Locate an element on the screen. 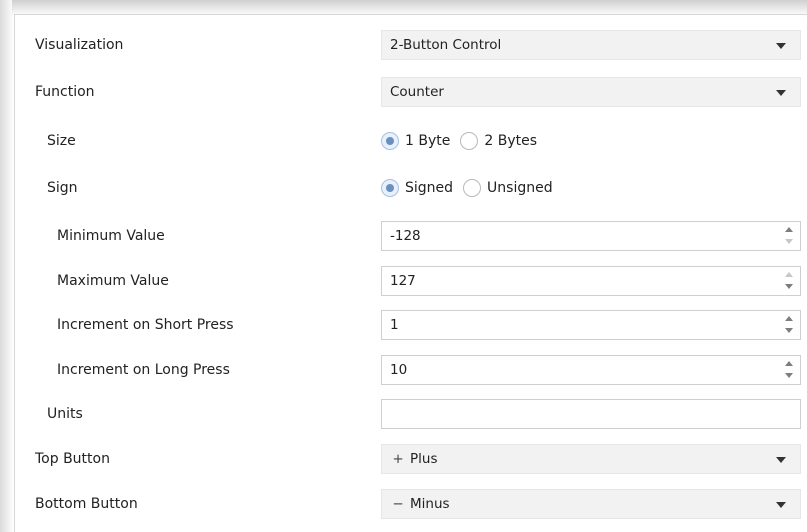  function-value: Counter is located at coordinates (417, 92).